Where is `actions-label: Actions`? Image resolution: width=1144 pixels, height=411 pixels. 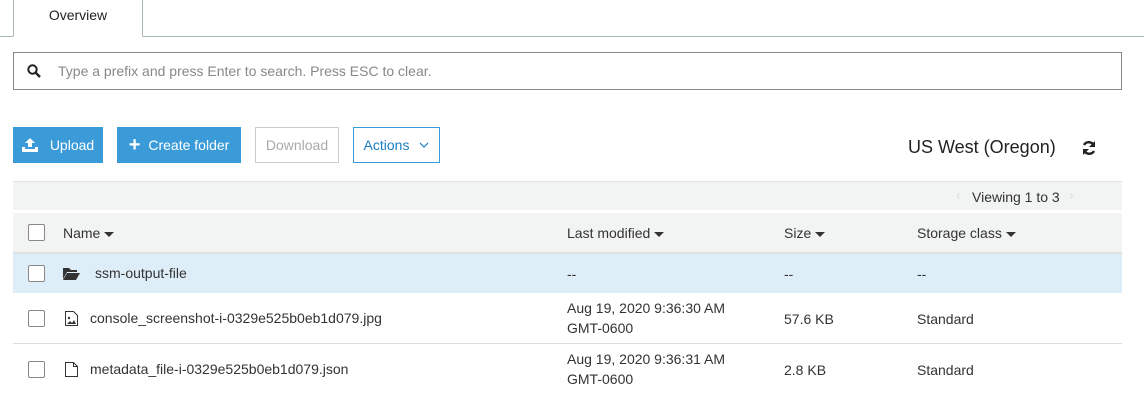
actions-label: Actions is located at coordinates (386, 145).